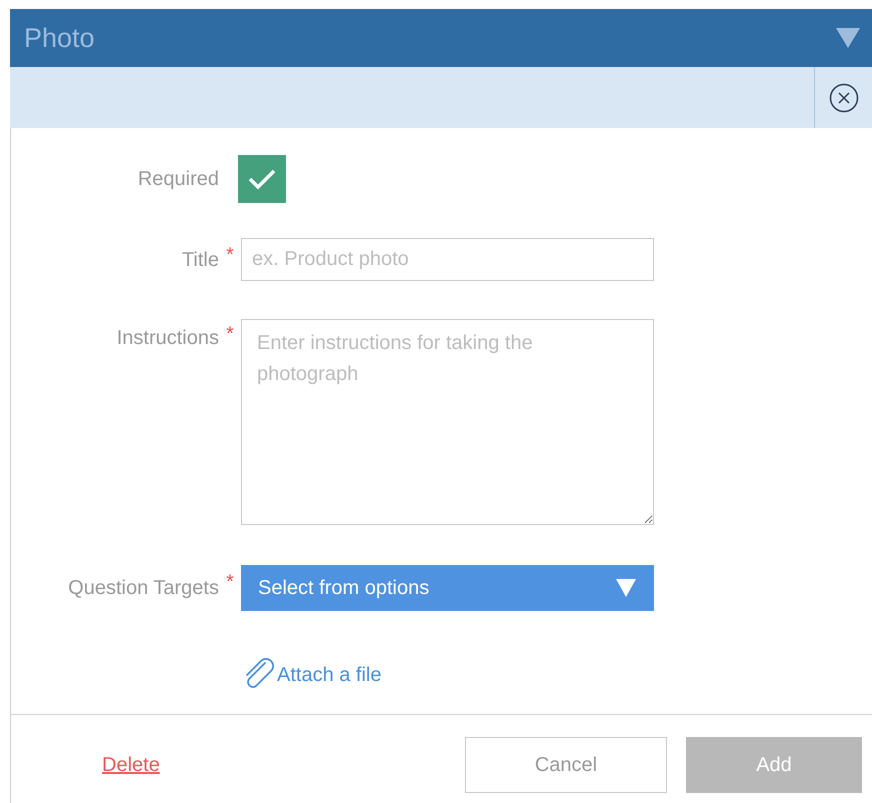 This screenshot has height=803, width=872. Describe the element at coordinates (447, 259) in the screenshot. I see `title-input: ex. Product photo` at that location.